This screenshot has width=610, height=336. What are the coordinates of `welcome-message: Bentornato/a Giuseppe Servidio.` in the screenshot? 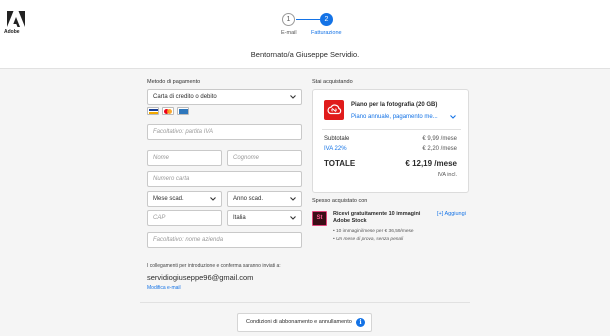 It's located at (305, 54).